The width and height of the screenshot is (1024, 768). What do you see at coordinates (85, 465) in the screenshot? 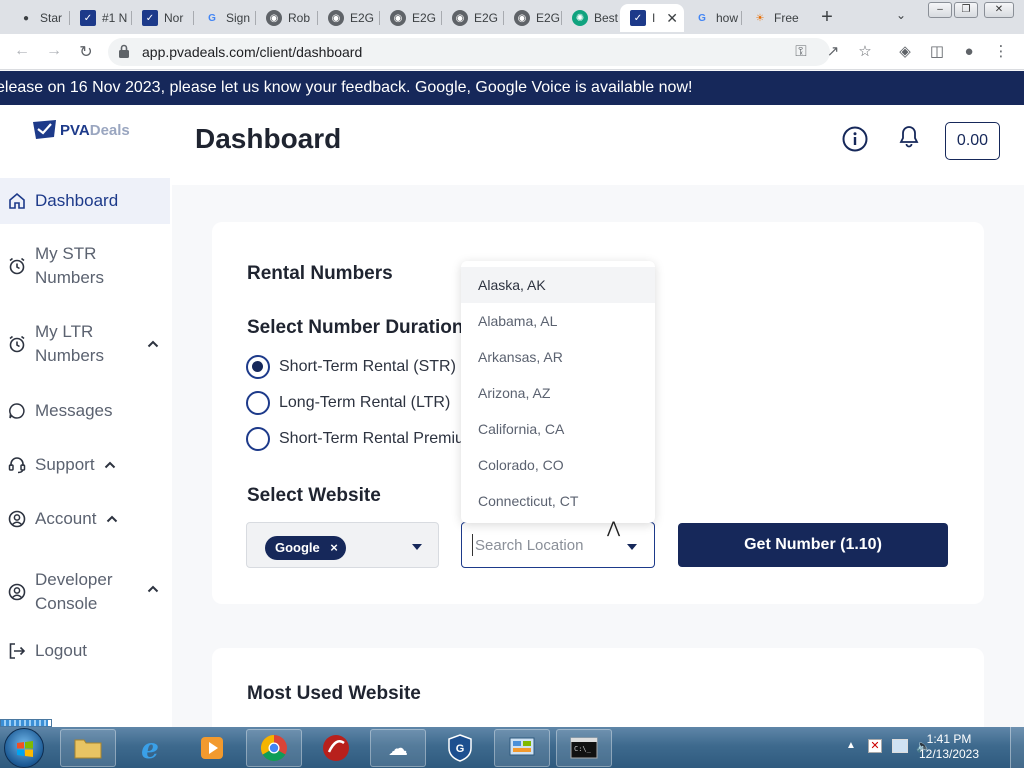
I see `sidebar-item-support: Support` at bounding box center [85, 465].